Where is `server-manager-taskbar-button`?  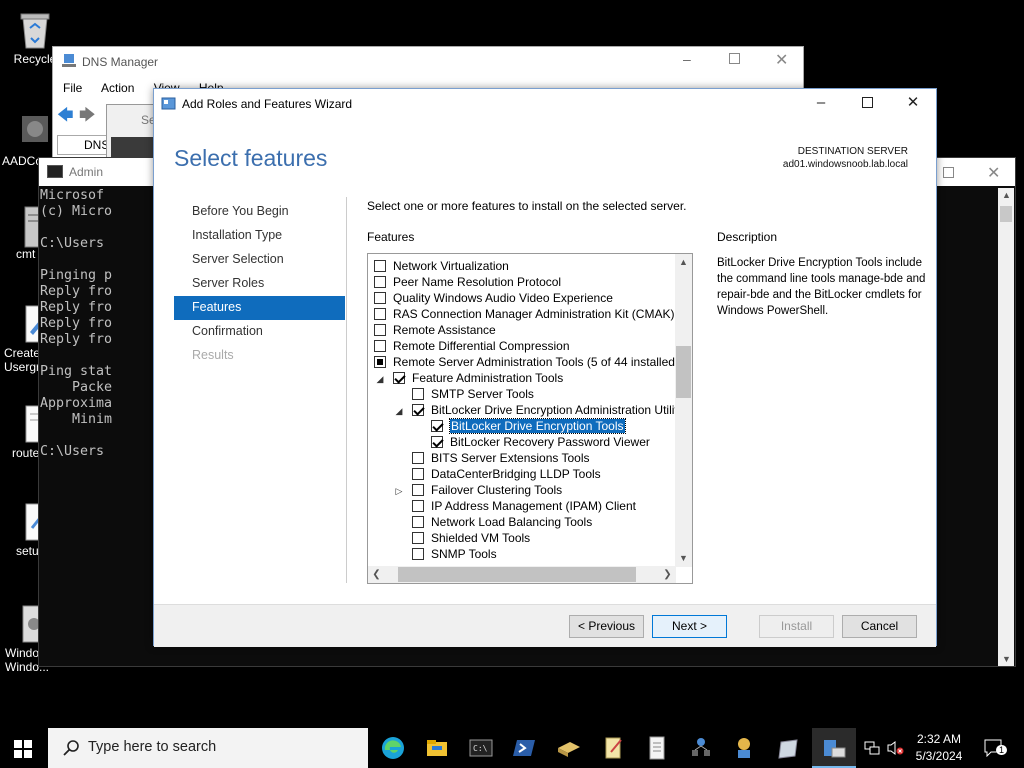
server-manager-taskbar-button is located at coordinates (834, 748).